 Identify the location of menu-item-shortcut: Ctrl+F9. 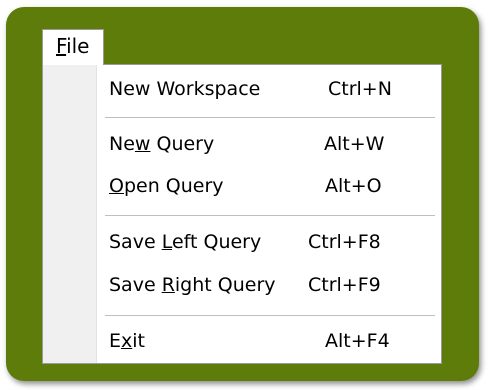
(344, 285).